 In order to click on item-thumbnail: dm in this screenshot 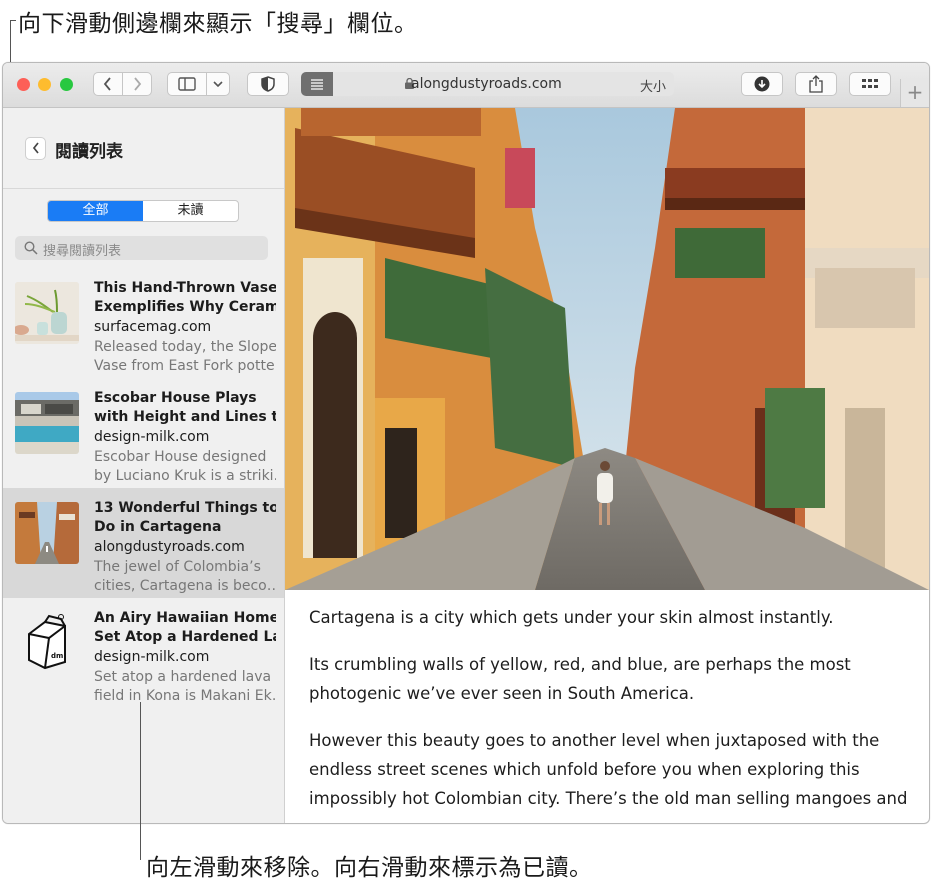, I will do `click(47, 643)`.